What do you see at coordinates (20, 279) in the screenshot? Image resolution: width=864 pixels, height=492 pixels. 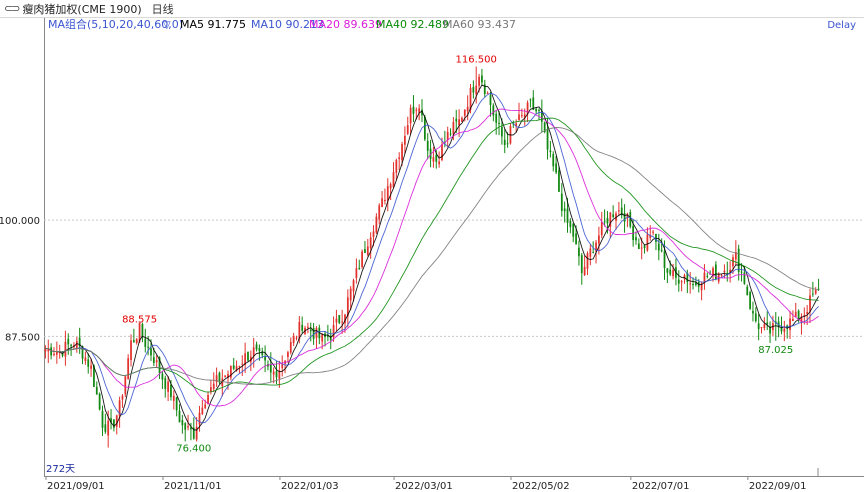 I see `y-axis: 100.000 87.500` at bounding box center [20, 279].